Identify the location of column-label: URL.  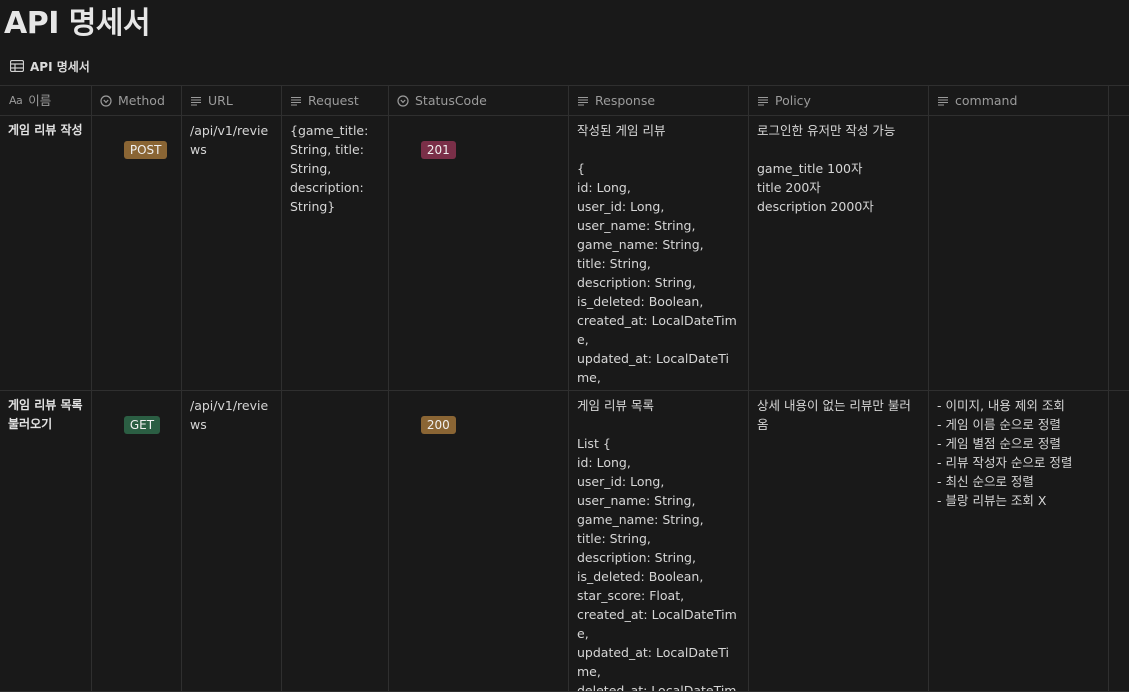
(220, 100).